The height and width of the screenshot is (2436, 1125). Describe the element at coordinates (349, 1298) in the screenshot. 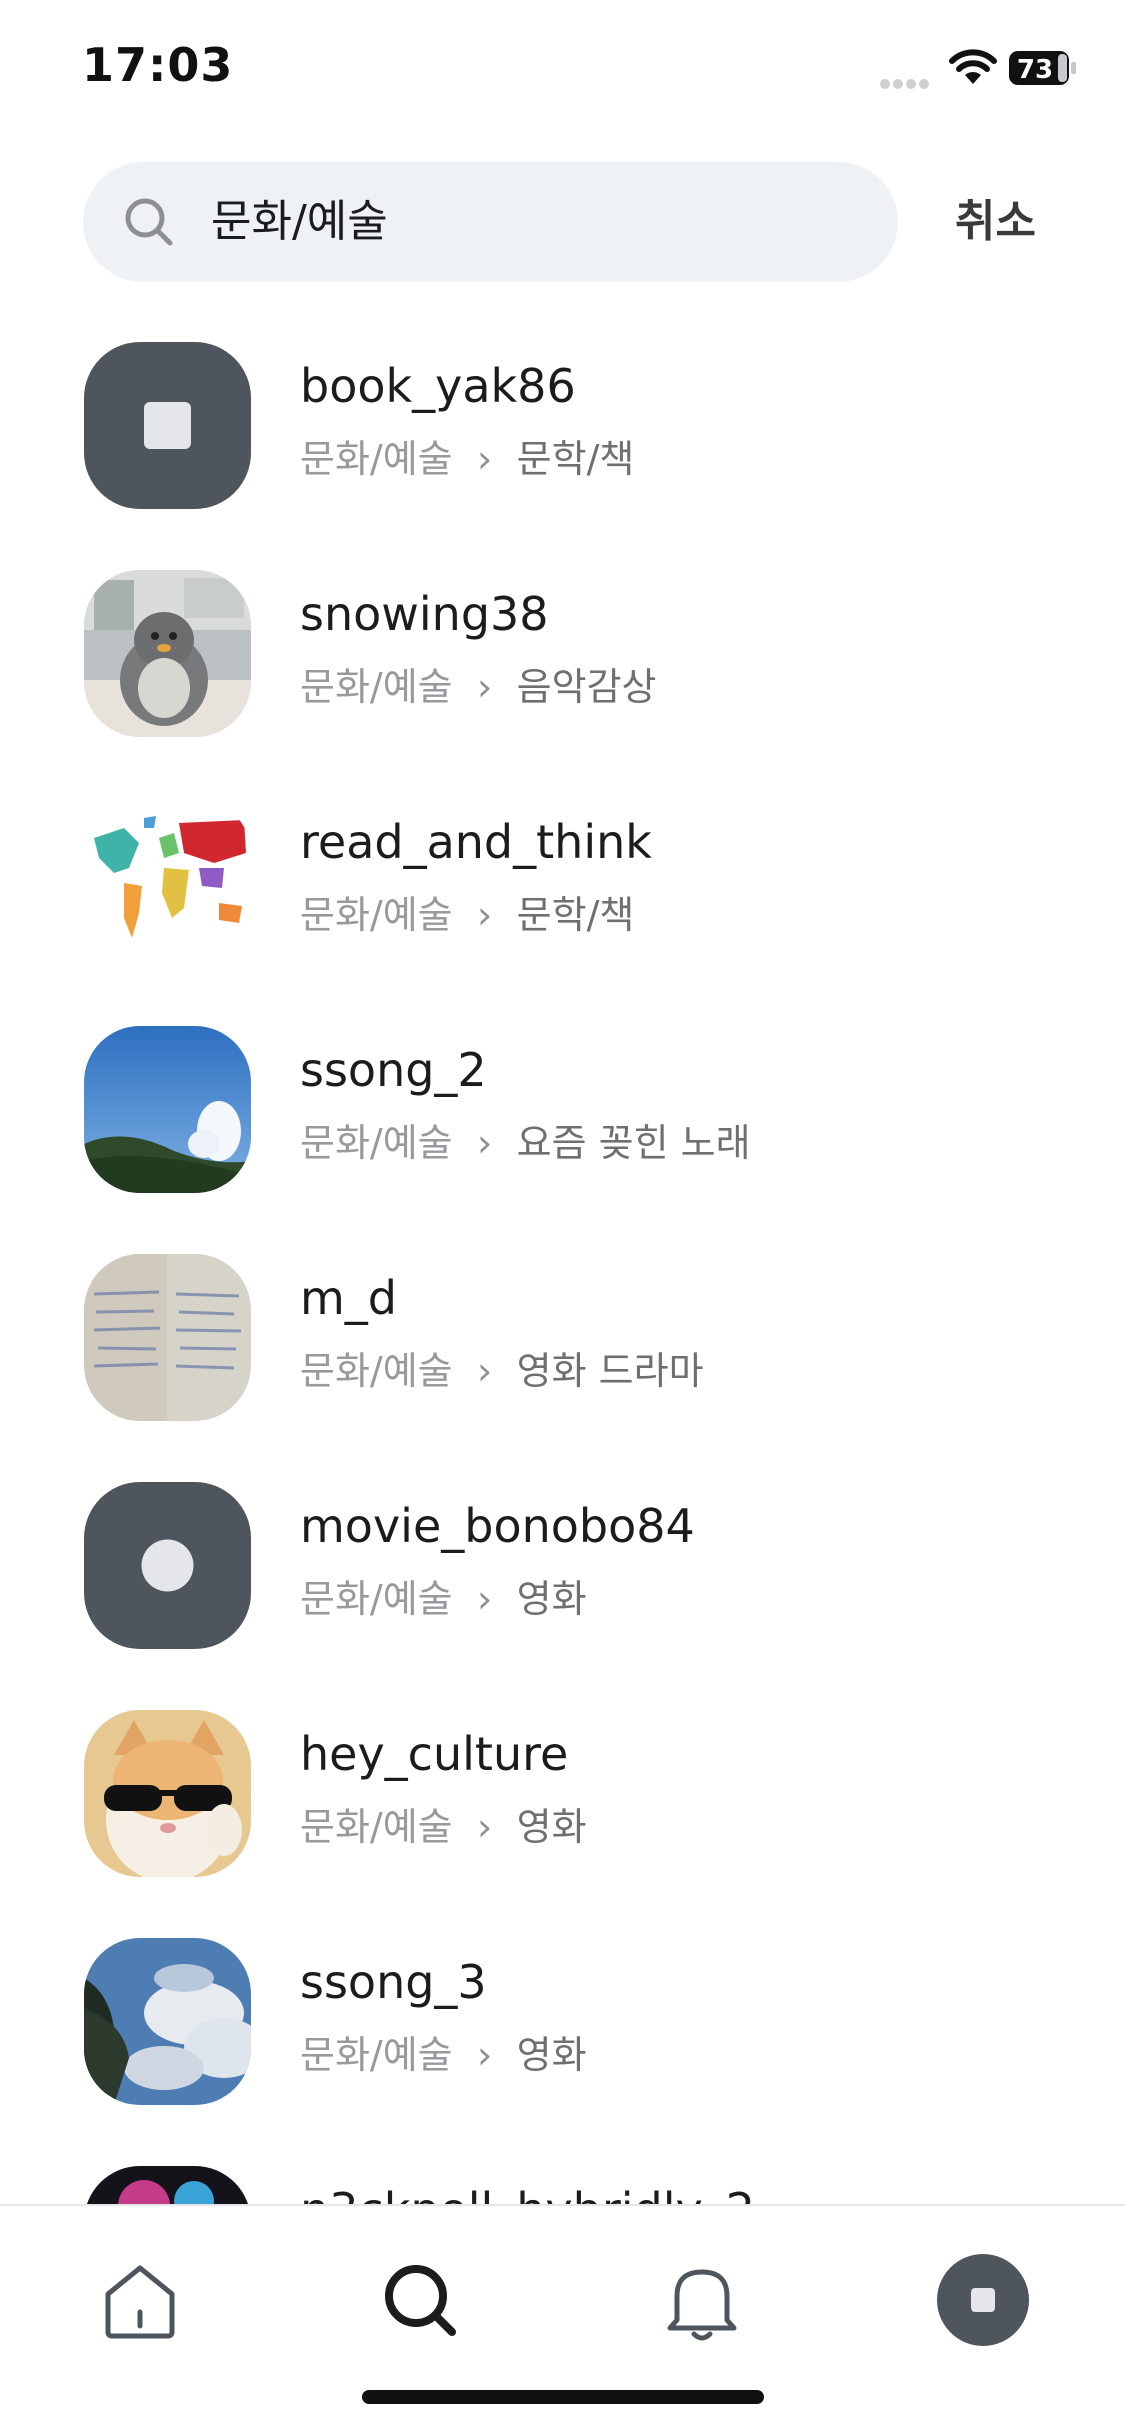

I see `username: m_d` at that location.